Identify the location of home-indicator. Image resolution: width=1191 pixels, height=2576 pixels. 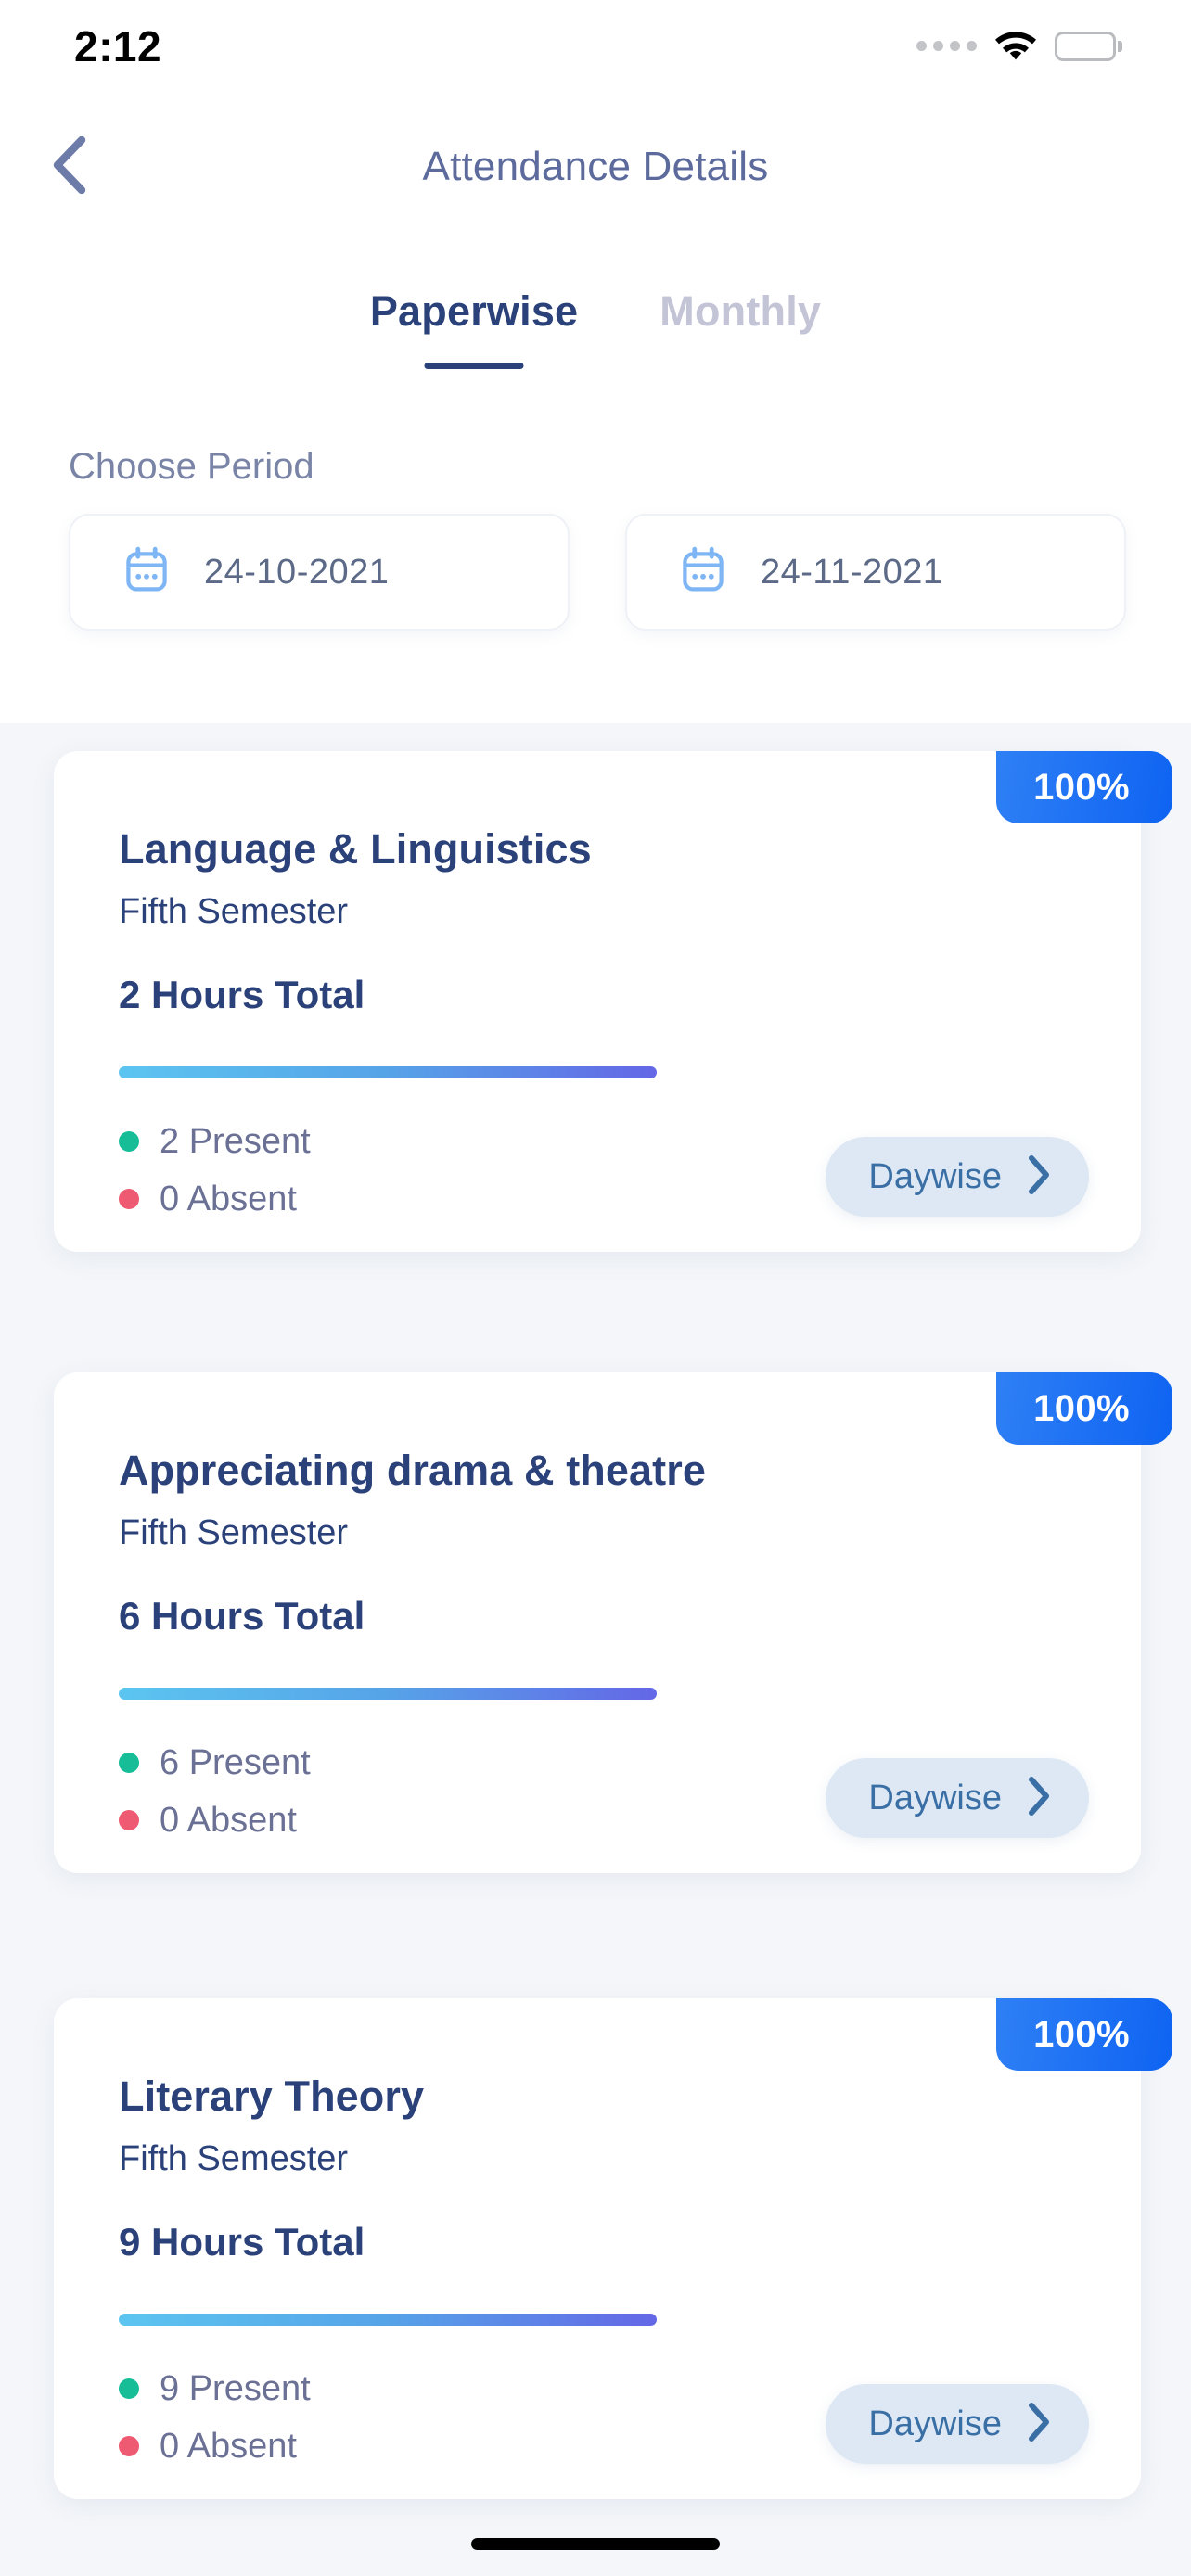
(595, 2544).